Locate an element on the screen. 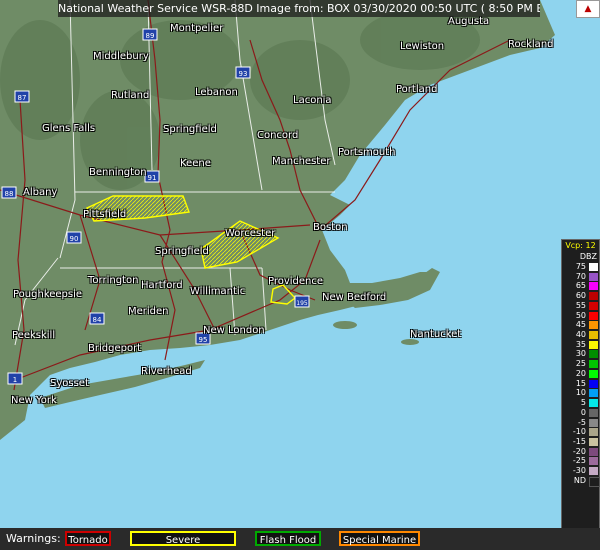 The height and width of the screenshot is (550, 600). legend-row: 45 is located at coordinates (580, 325).